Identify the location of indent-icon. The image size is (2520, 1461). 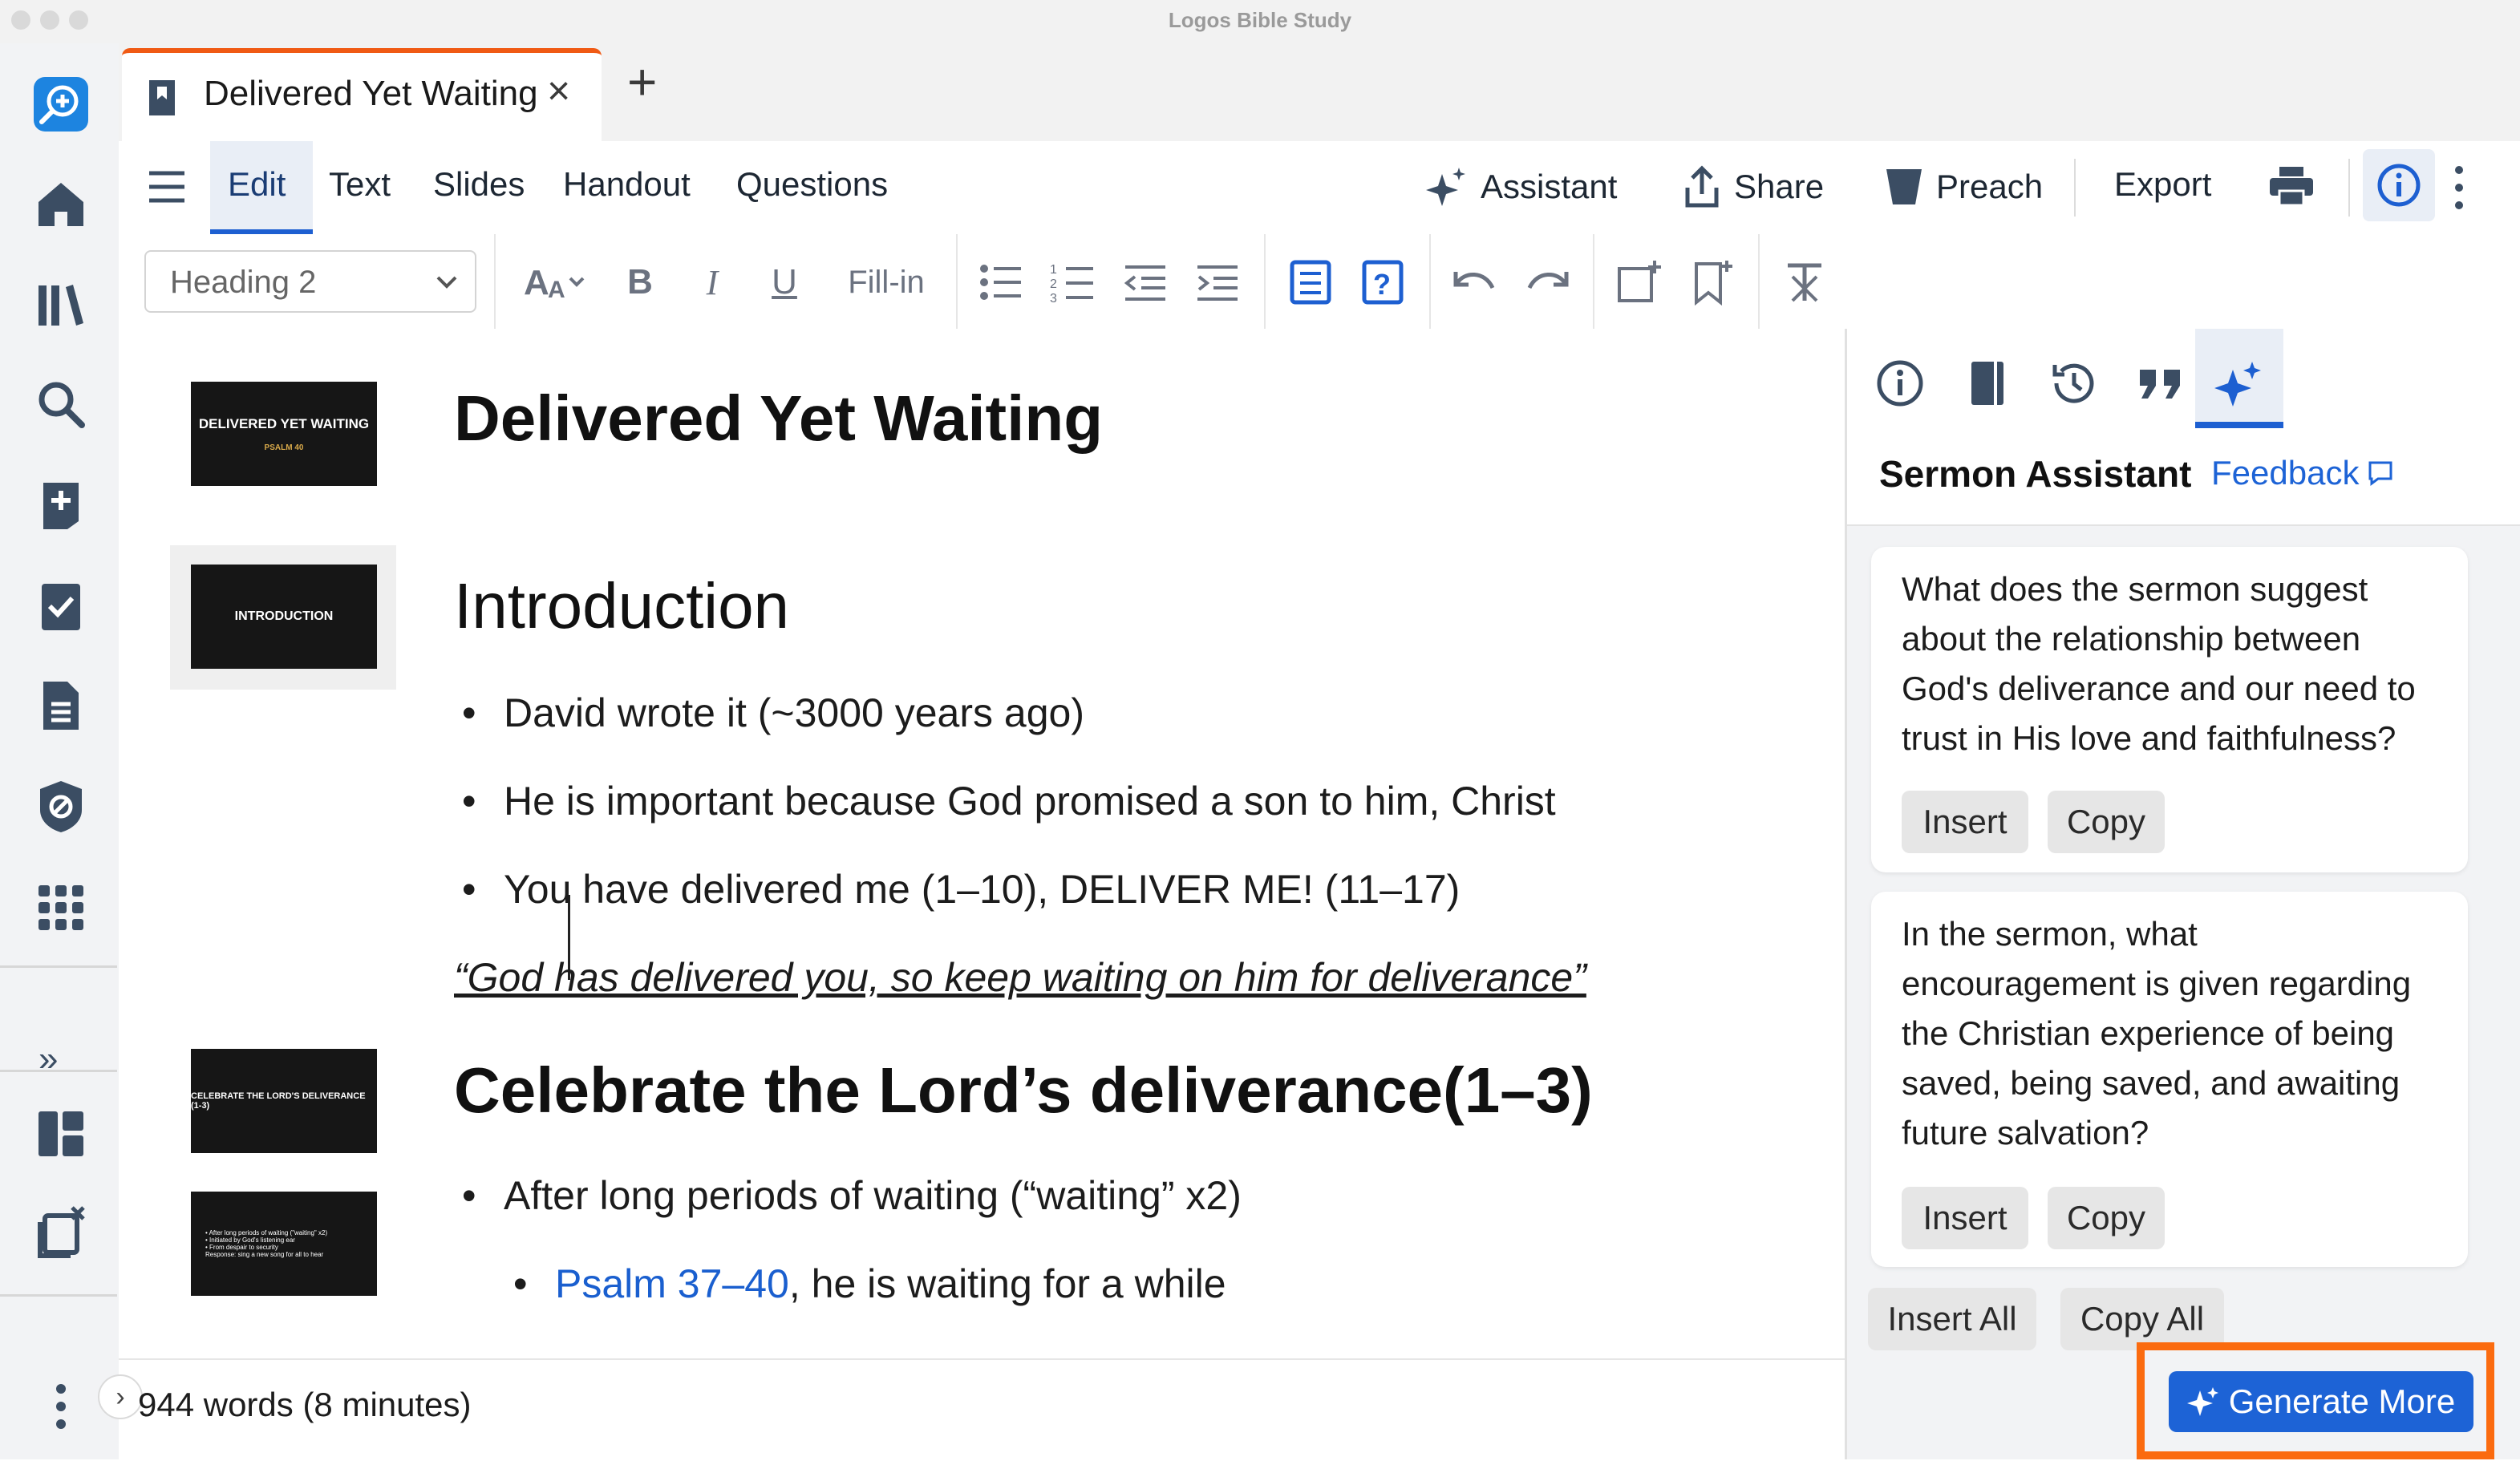
(1217, 282).